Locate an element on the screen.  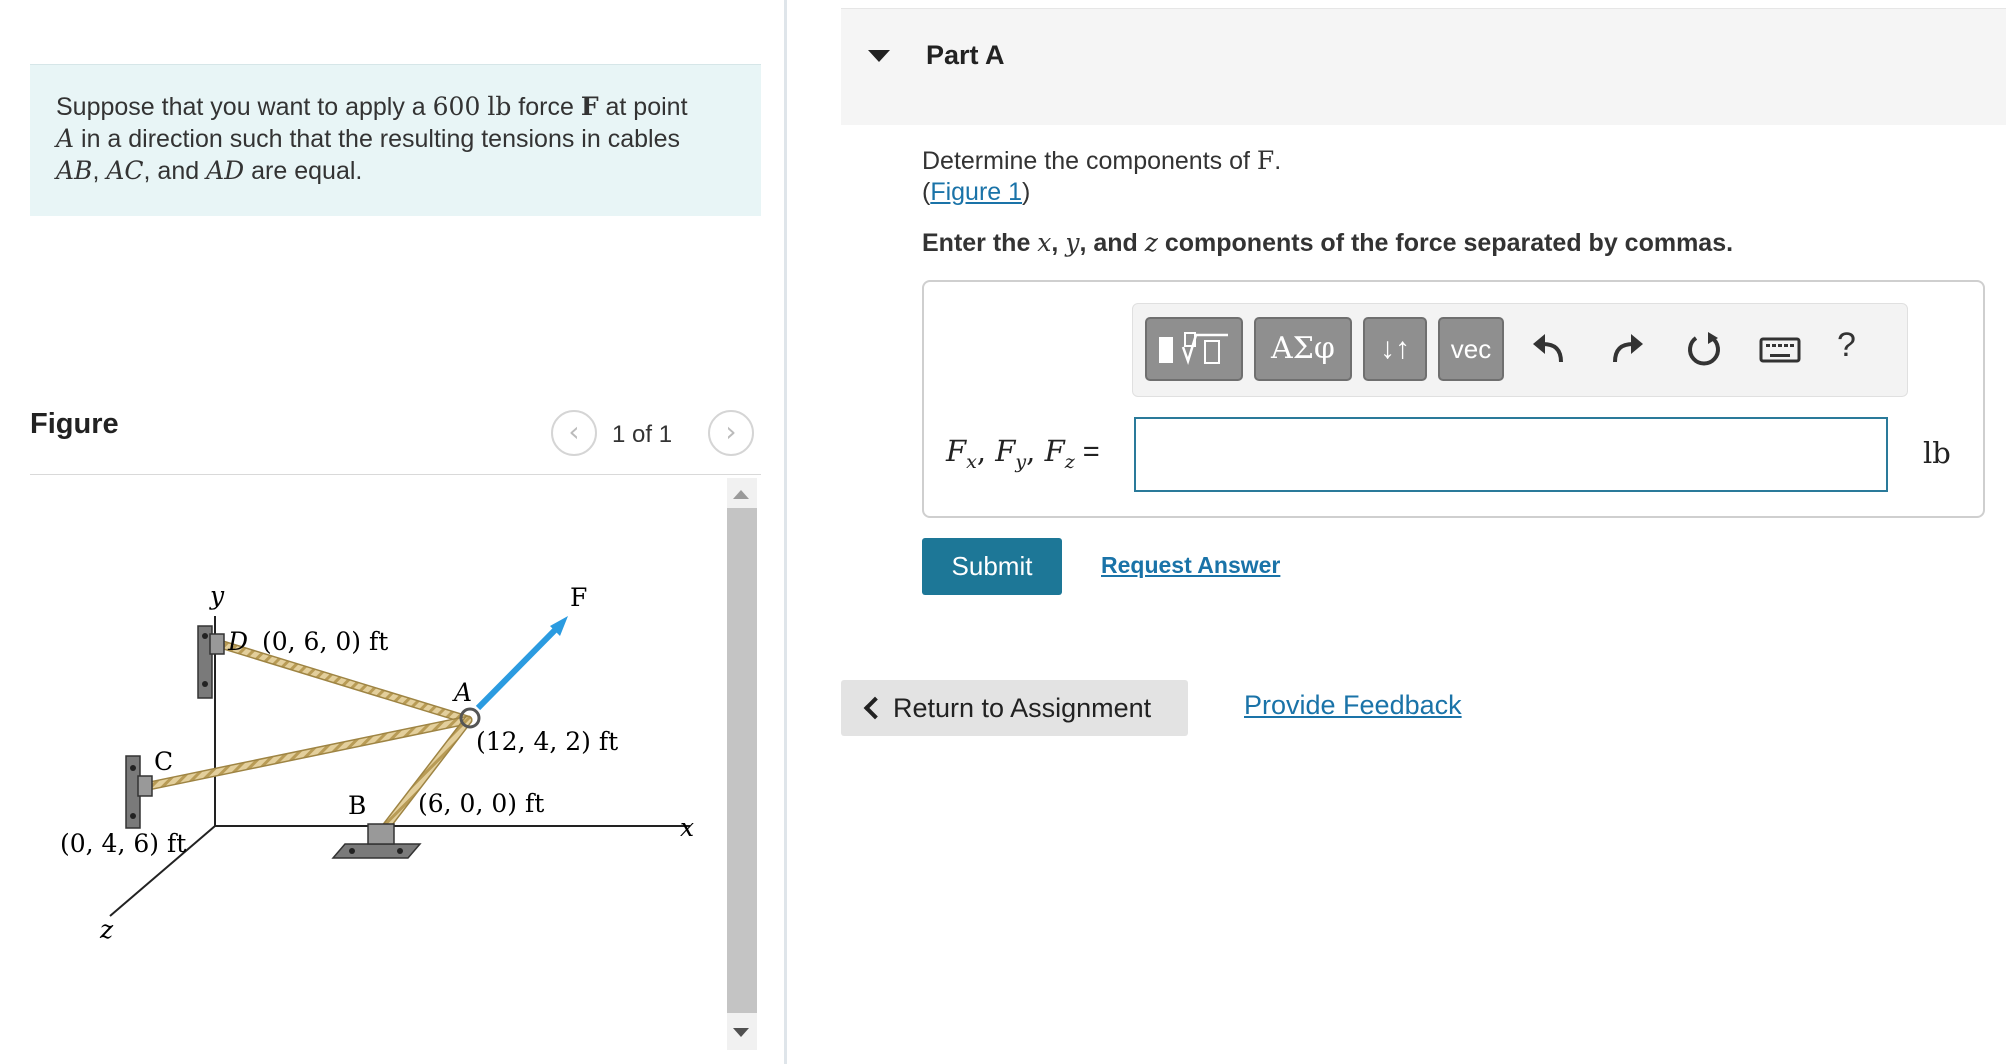
symbols-button: ΑΣφ is located at coordinates (1303, 349).